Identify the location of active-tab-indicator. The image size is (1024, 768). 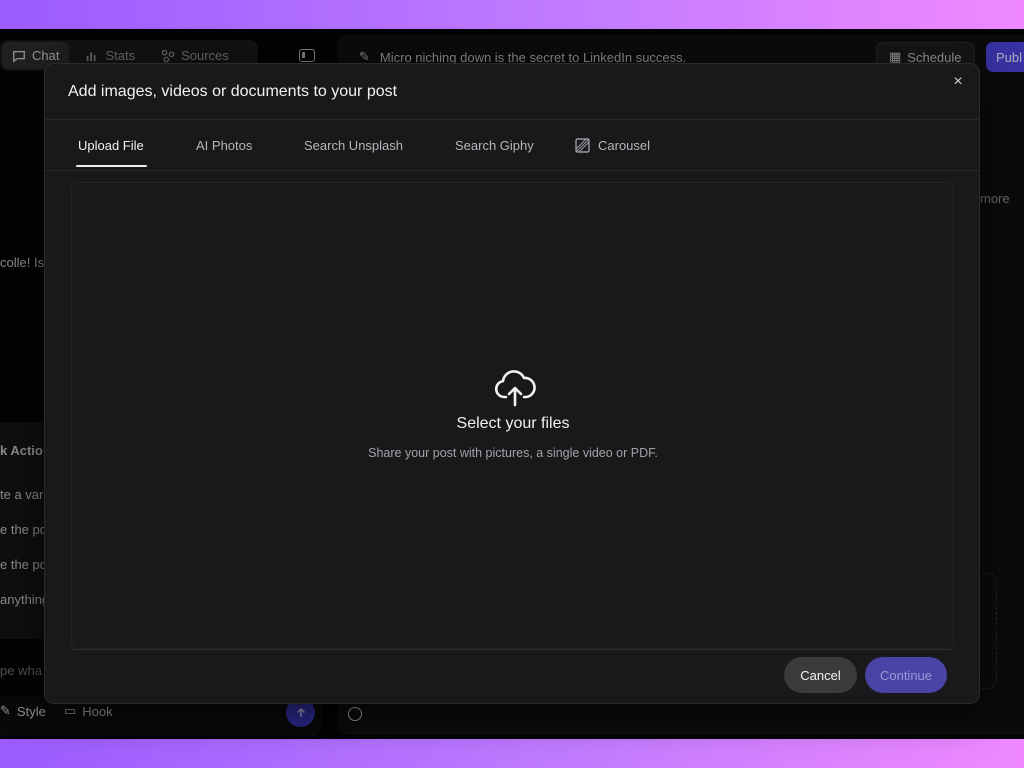
(111, 166).